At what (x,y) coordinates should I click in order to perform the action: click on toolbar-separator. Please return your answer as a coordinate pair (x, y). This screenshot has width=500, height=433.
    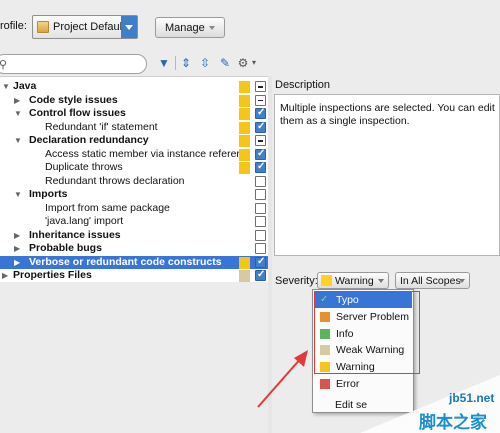
    Looking at the image, I should click on (175, 63).